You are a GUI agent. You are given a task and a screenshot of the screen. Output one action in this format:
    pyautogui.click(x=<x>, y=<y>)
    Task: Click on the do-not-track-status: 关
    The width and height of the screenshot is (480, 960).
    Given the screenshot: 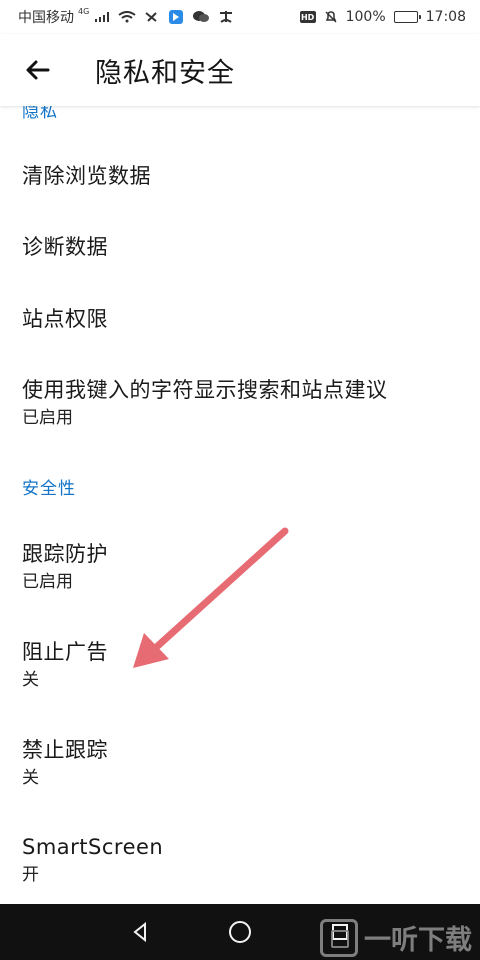 What is the action you would take?
    pyautogui.click(x=30, y=778)
    